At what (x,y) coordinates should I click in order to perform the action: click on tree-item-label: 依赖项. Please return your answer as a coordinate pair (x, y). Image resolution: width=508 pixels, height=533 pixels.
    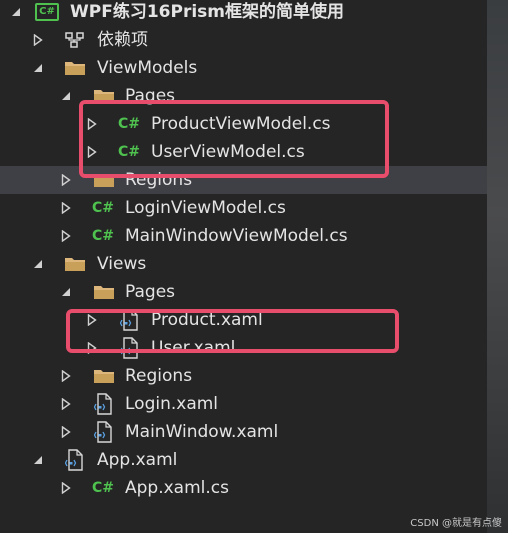
    Looking at the image, I should click on (122, 40).